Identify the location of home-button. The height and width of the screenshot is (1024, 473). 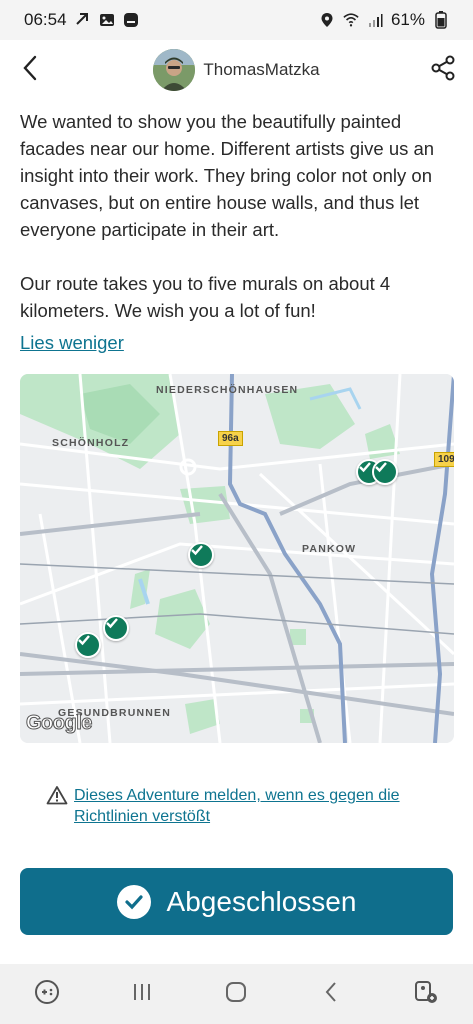
(236, 994).